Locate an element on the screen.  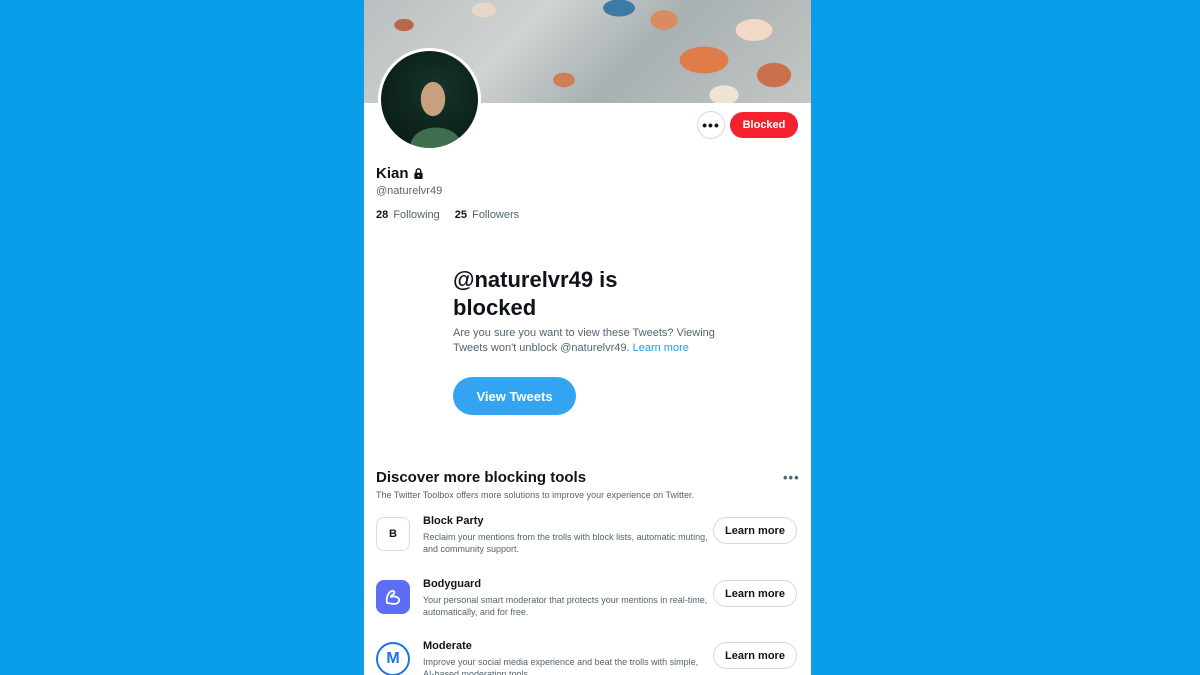
blocked-notice-title: @naturelvr49 is blocked is located at coordinates (535, 293).